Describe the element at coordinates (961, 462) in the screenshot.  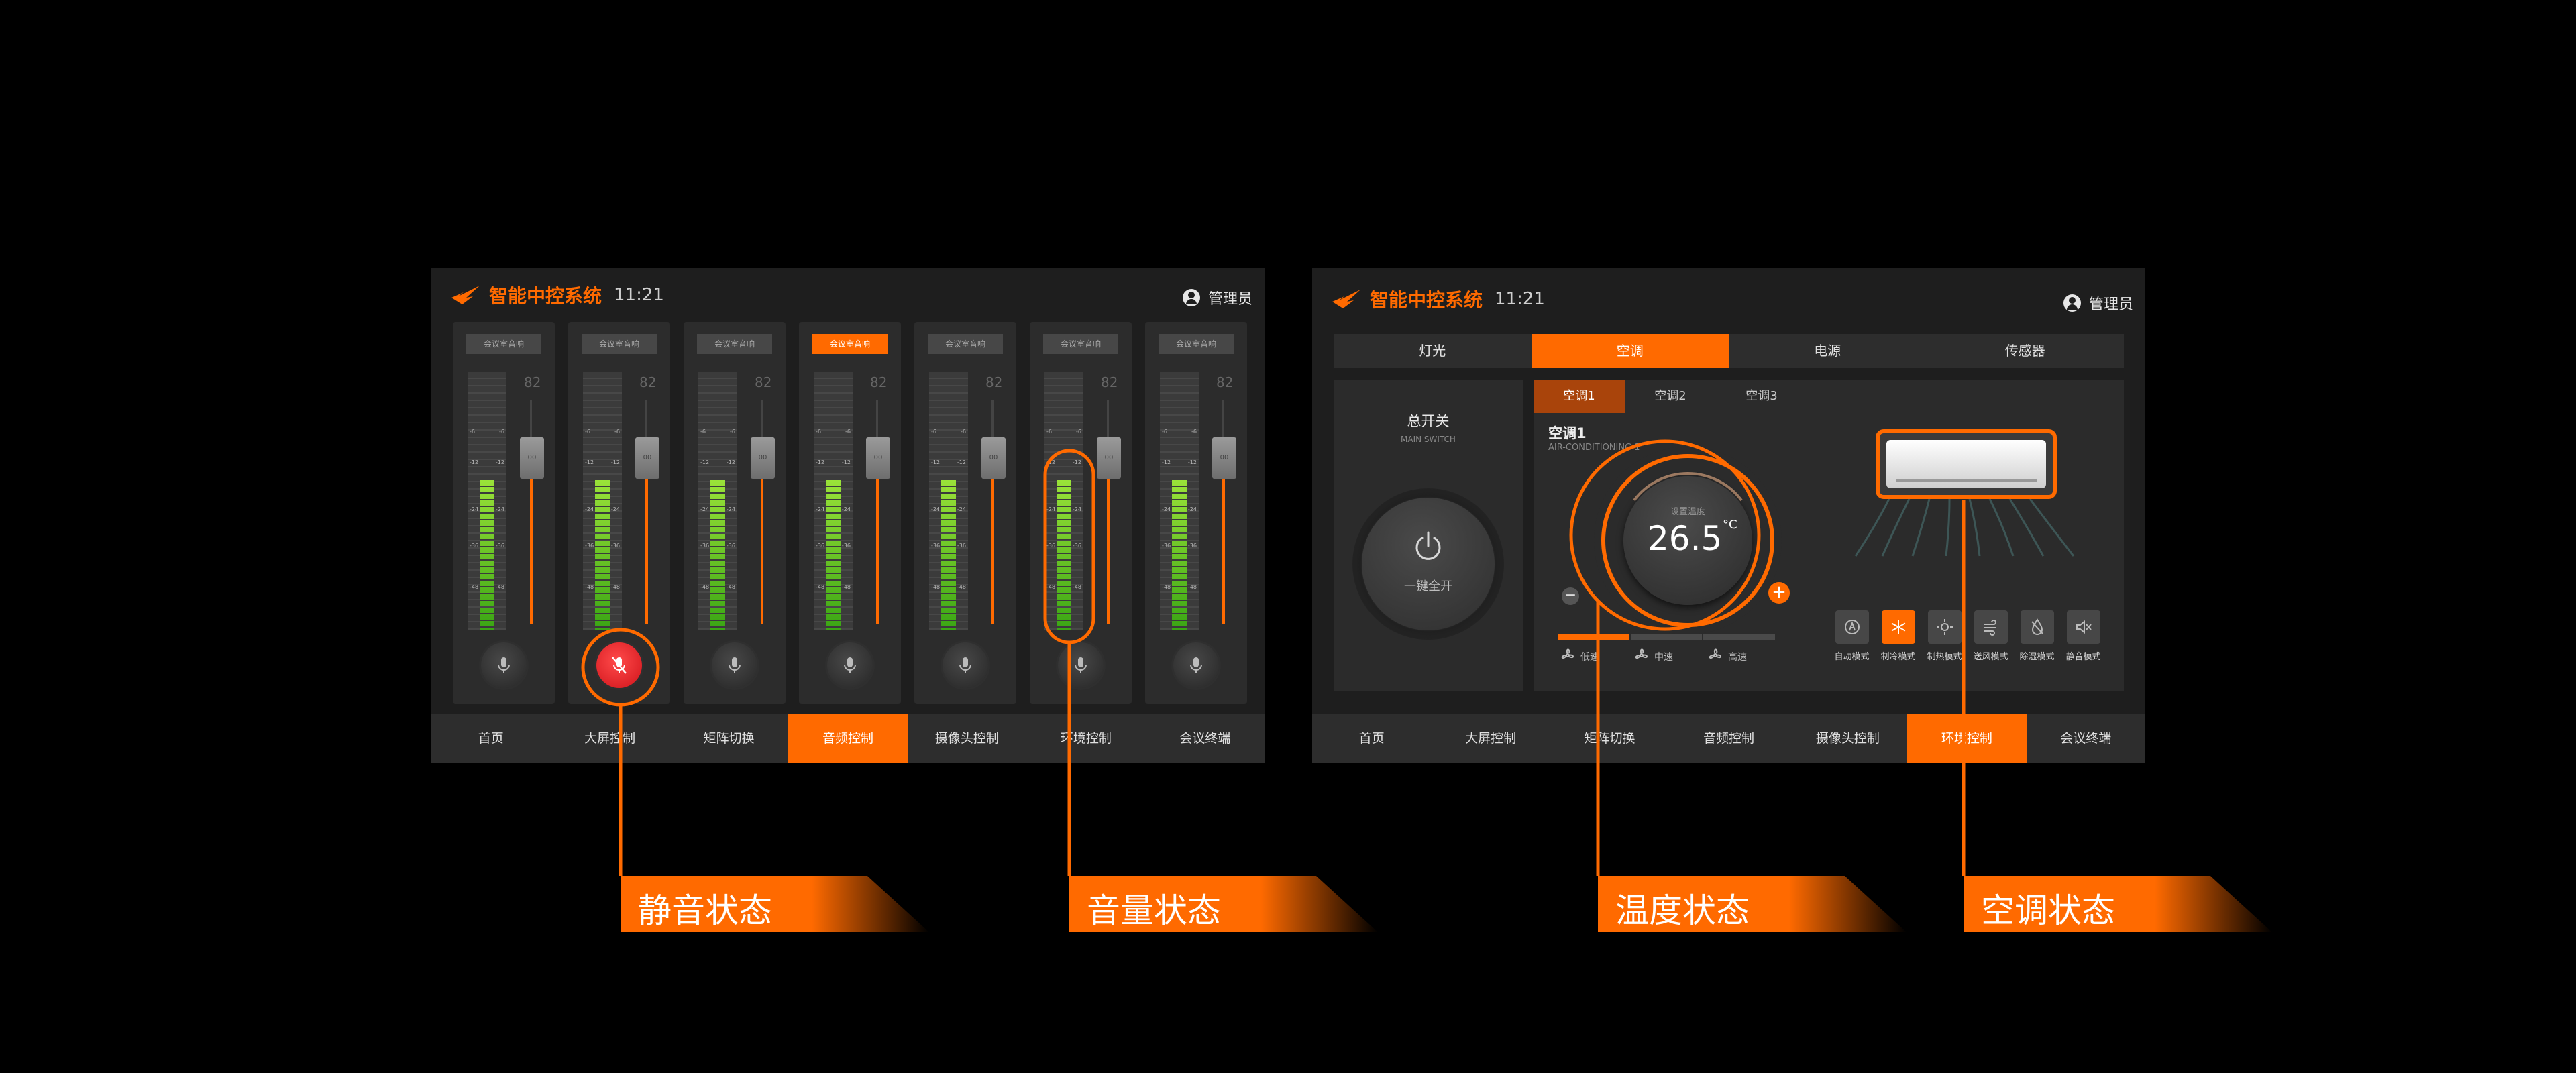
I see `meter-mark-label: -12` at that location.